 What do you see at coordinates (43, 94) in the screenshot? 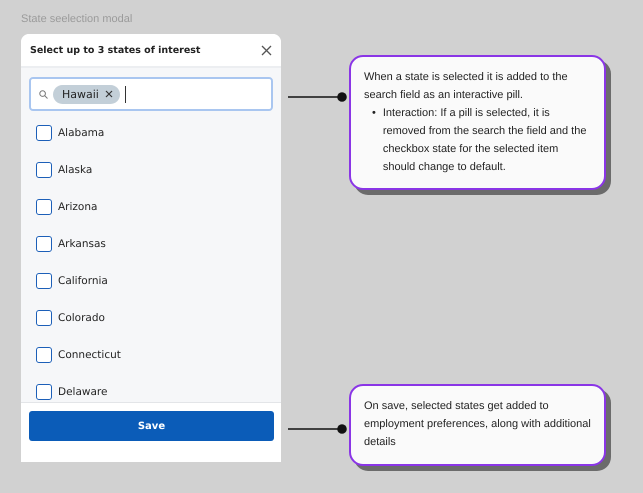
I see `search-icon` at bounding box center [43, 94].